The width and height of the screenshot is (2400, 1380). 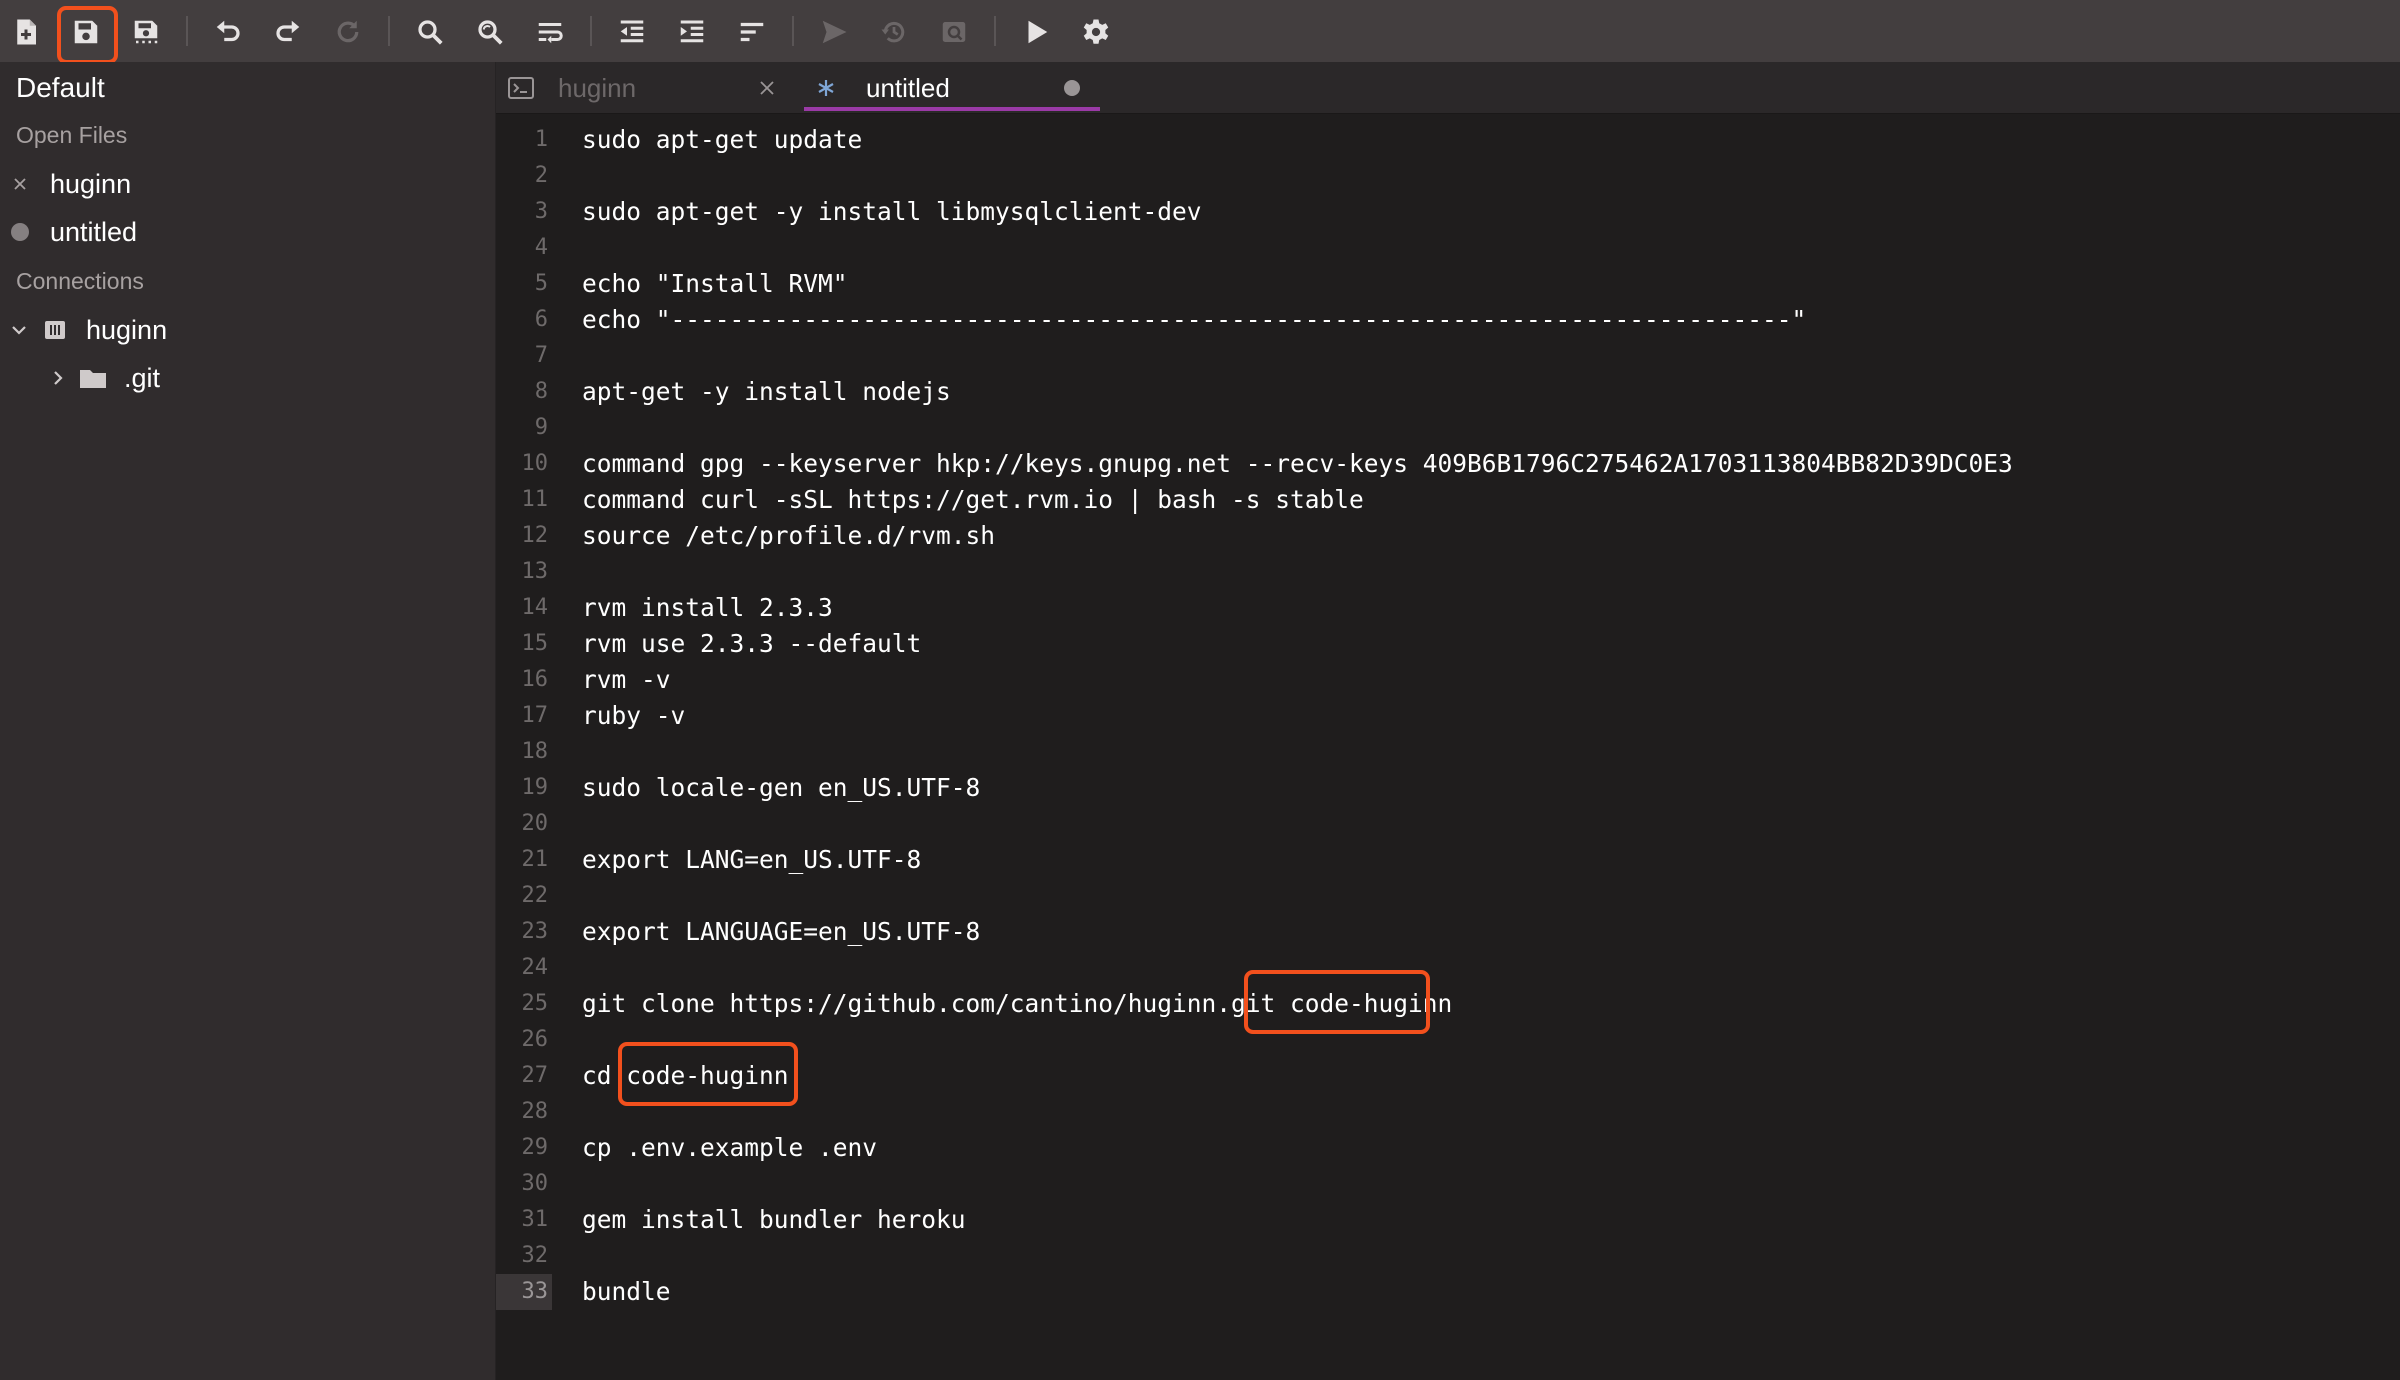 I want to click on run-icon, so click(x=1036, y=32).